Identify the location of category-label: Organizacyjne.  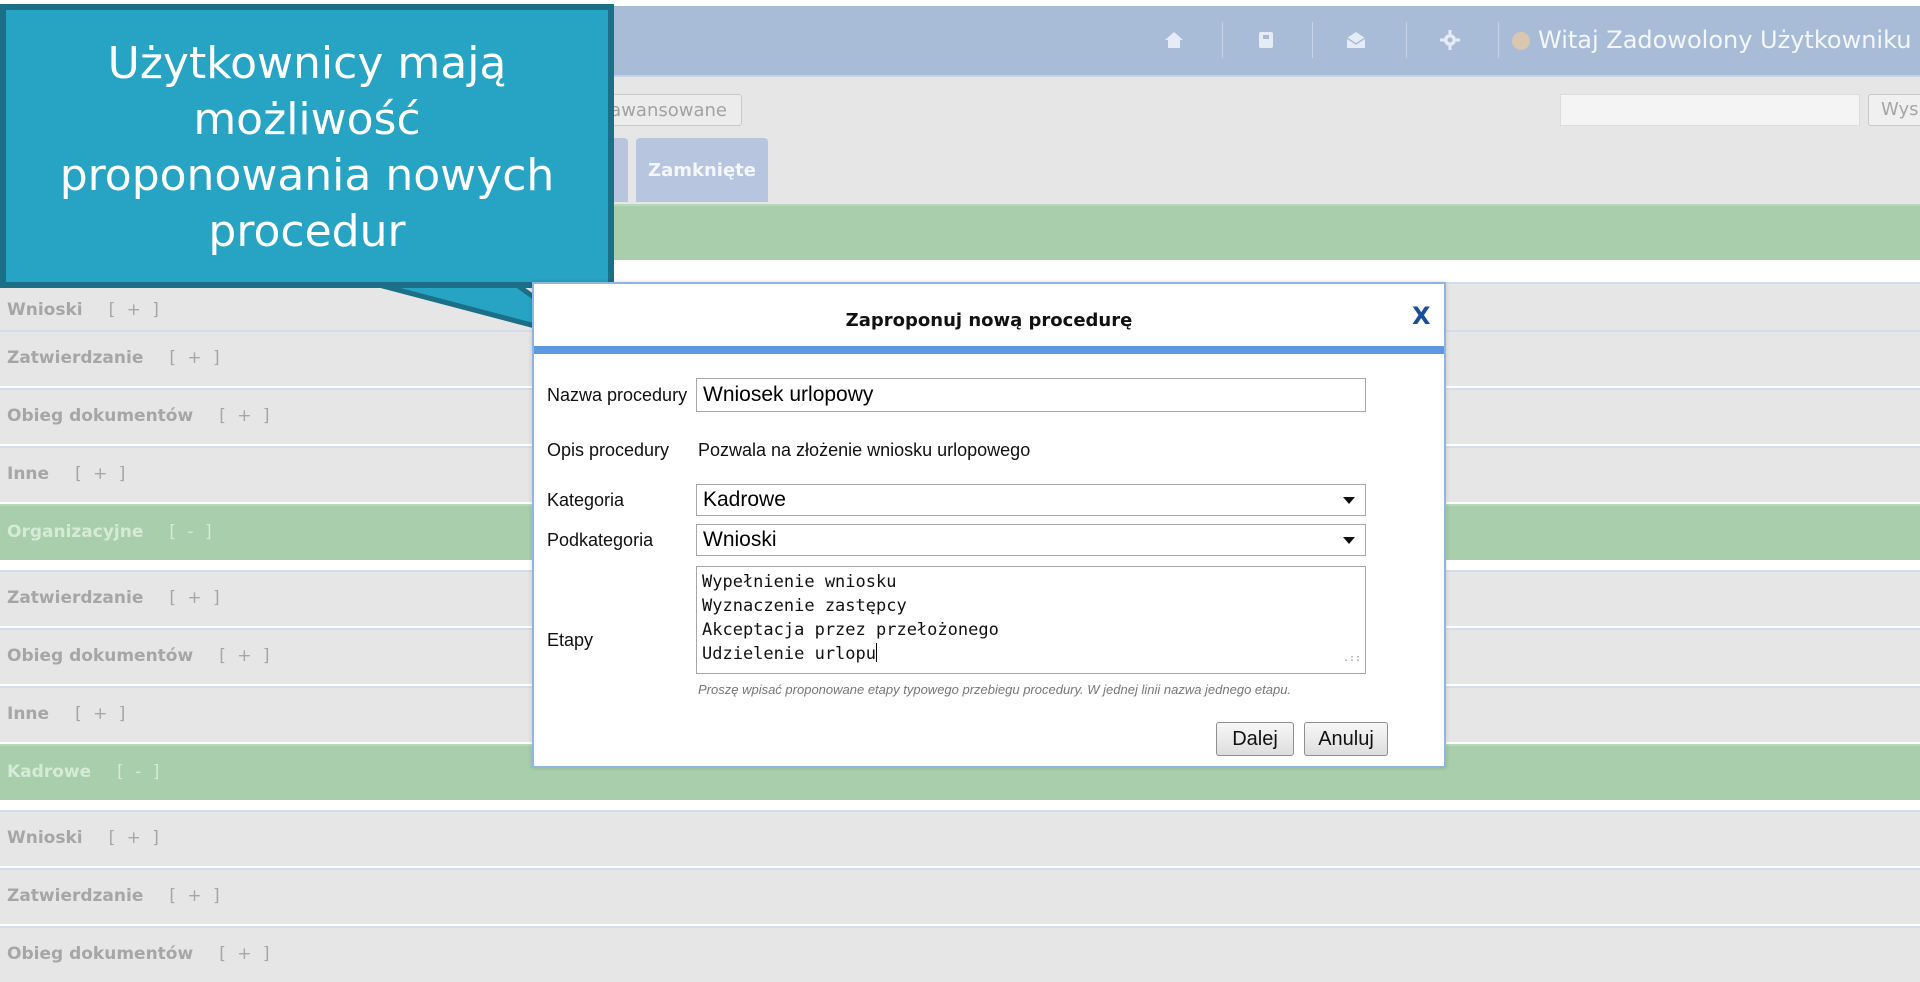
(75, 532).